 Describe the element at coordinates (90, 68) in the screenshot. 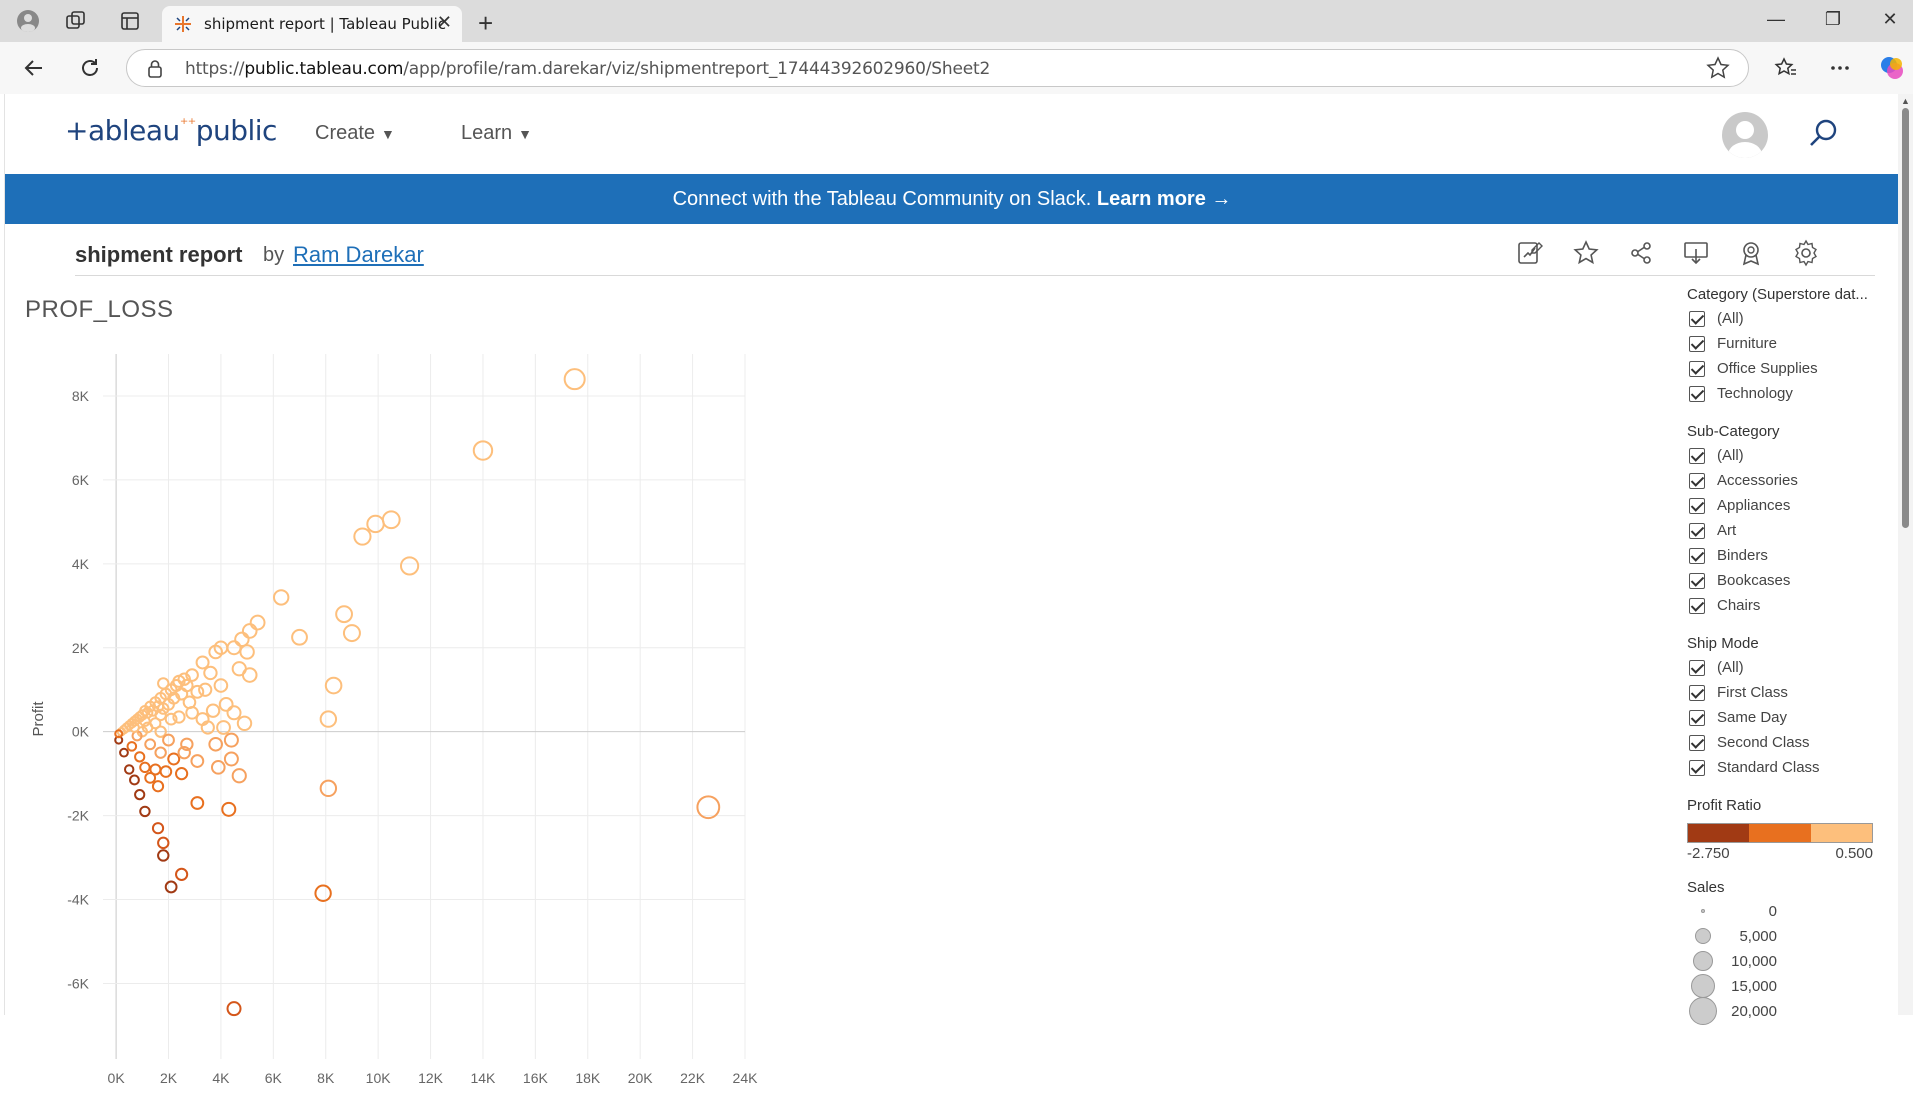

I see `reload-icon` at that location.